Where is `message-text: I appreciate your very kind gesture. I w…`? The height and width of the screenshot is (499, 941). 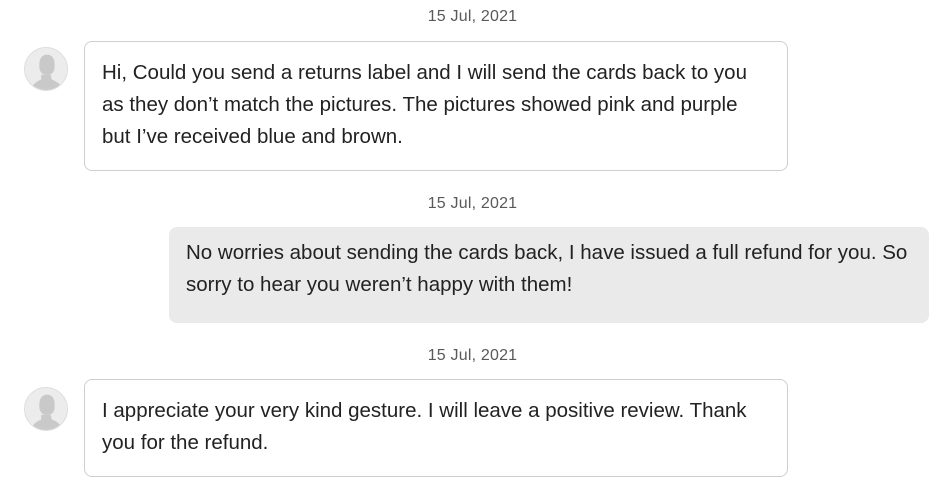
message-text: I appreciate your very kind gesture. I w… is located at coordinates (424, 426).